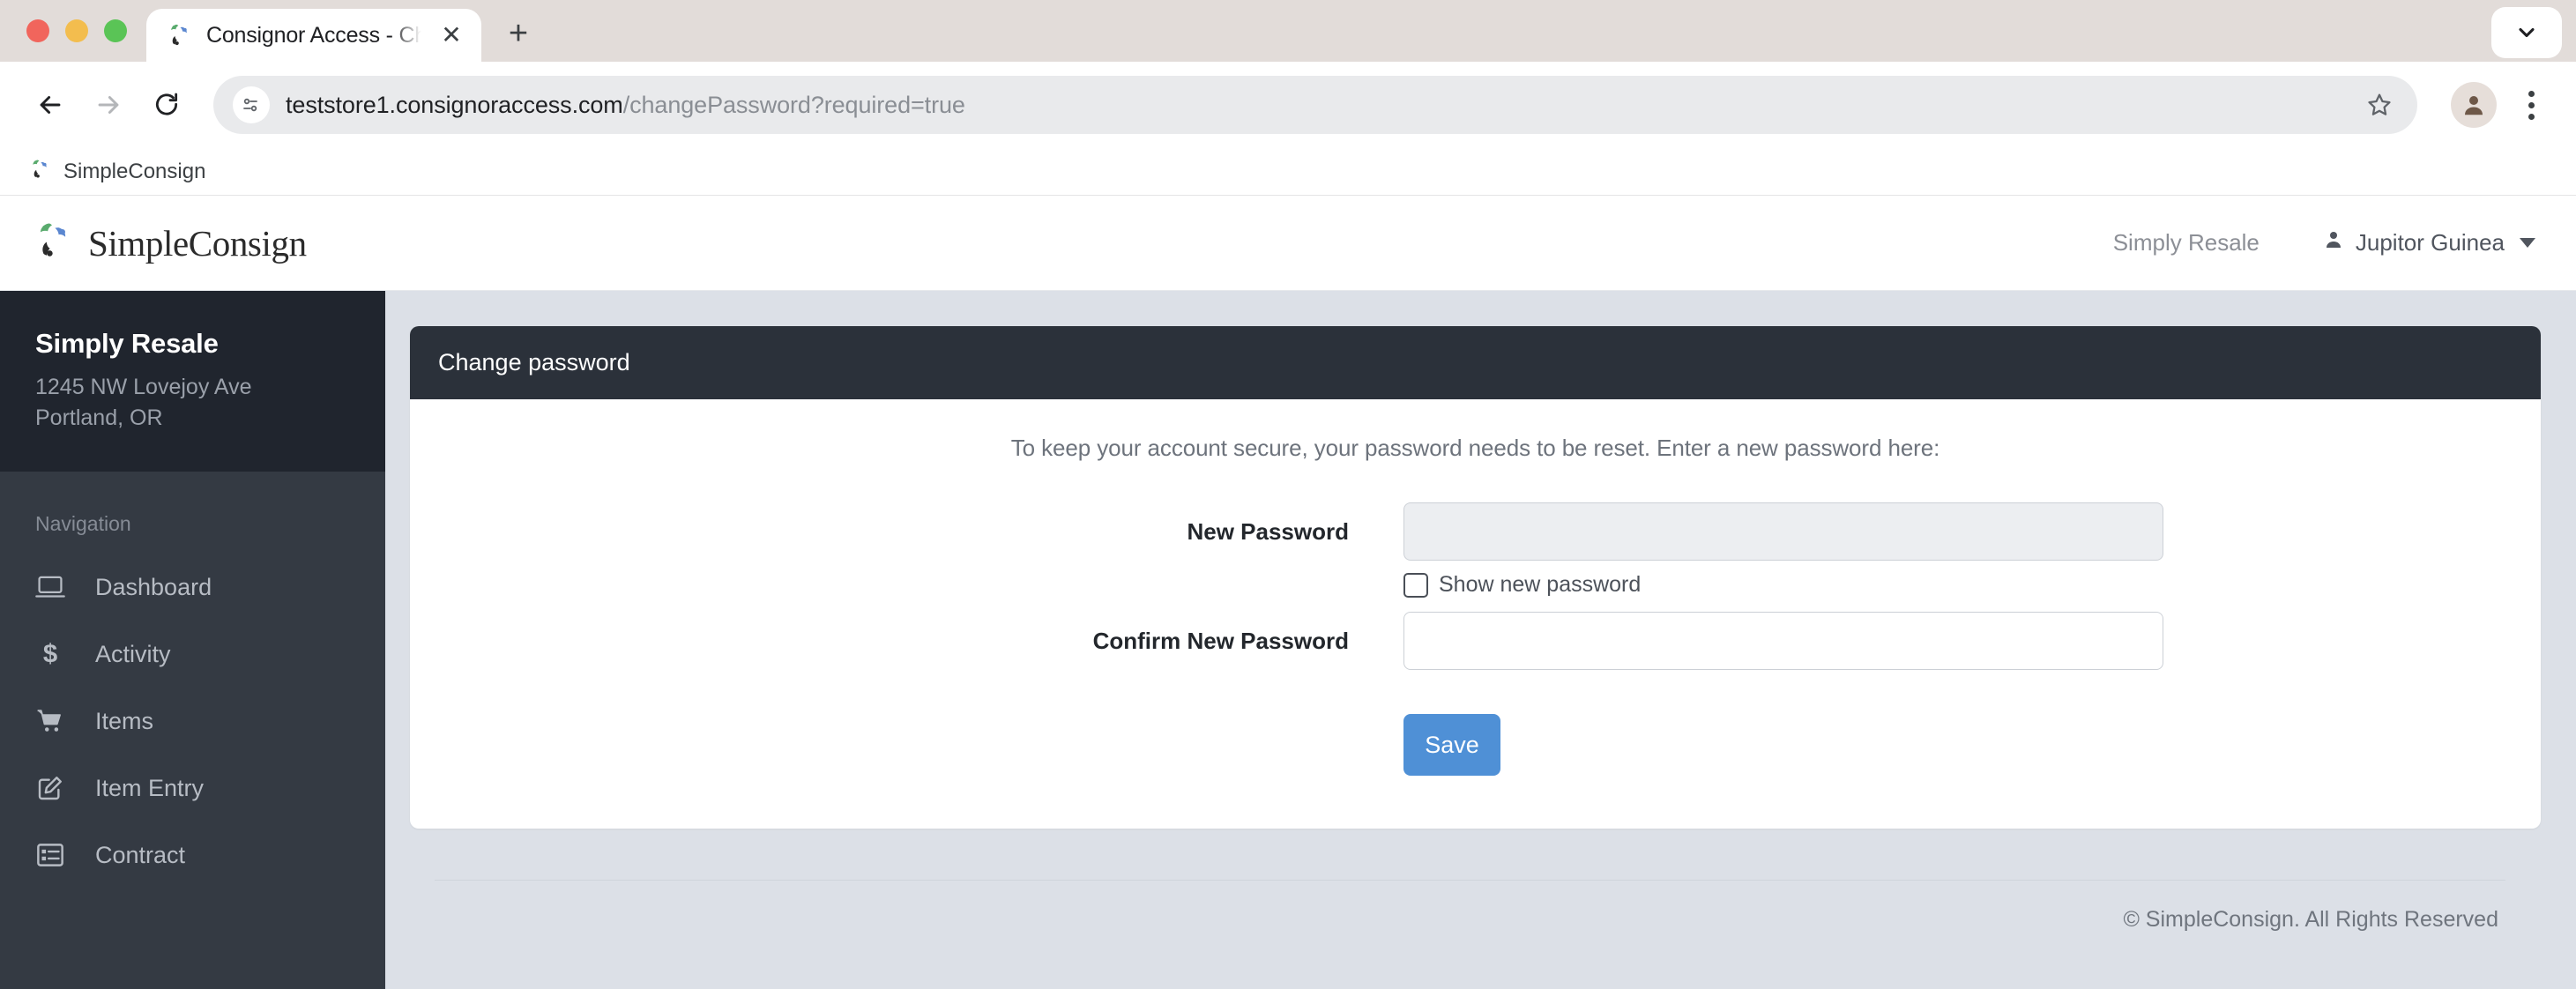  What do you see at coordinates (2531, 105) in the screenshot?
I see `three-dot-menu-icon` at bounding box center [2531, 105].